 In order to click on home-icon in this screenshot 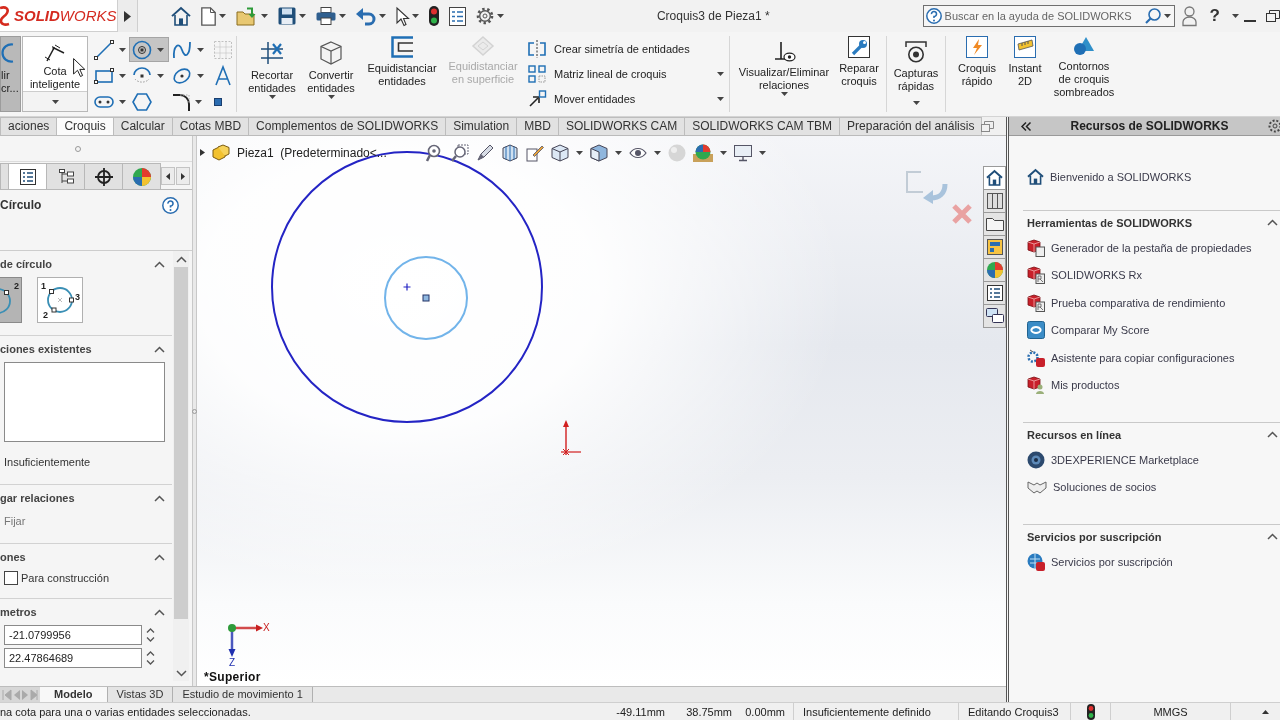, I will do `click(1035, 177)`.